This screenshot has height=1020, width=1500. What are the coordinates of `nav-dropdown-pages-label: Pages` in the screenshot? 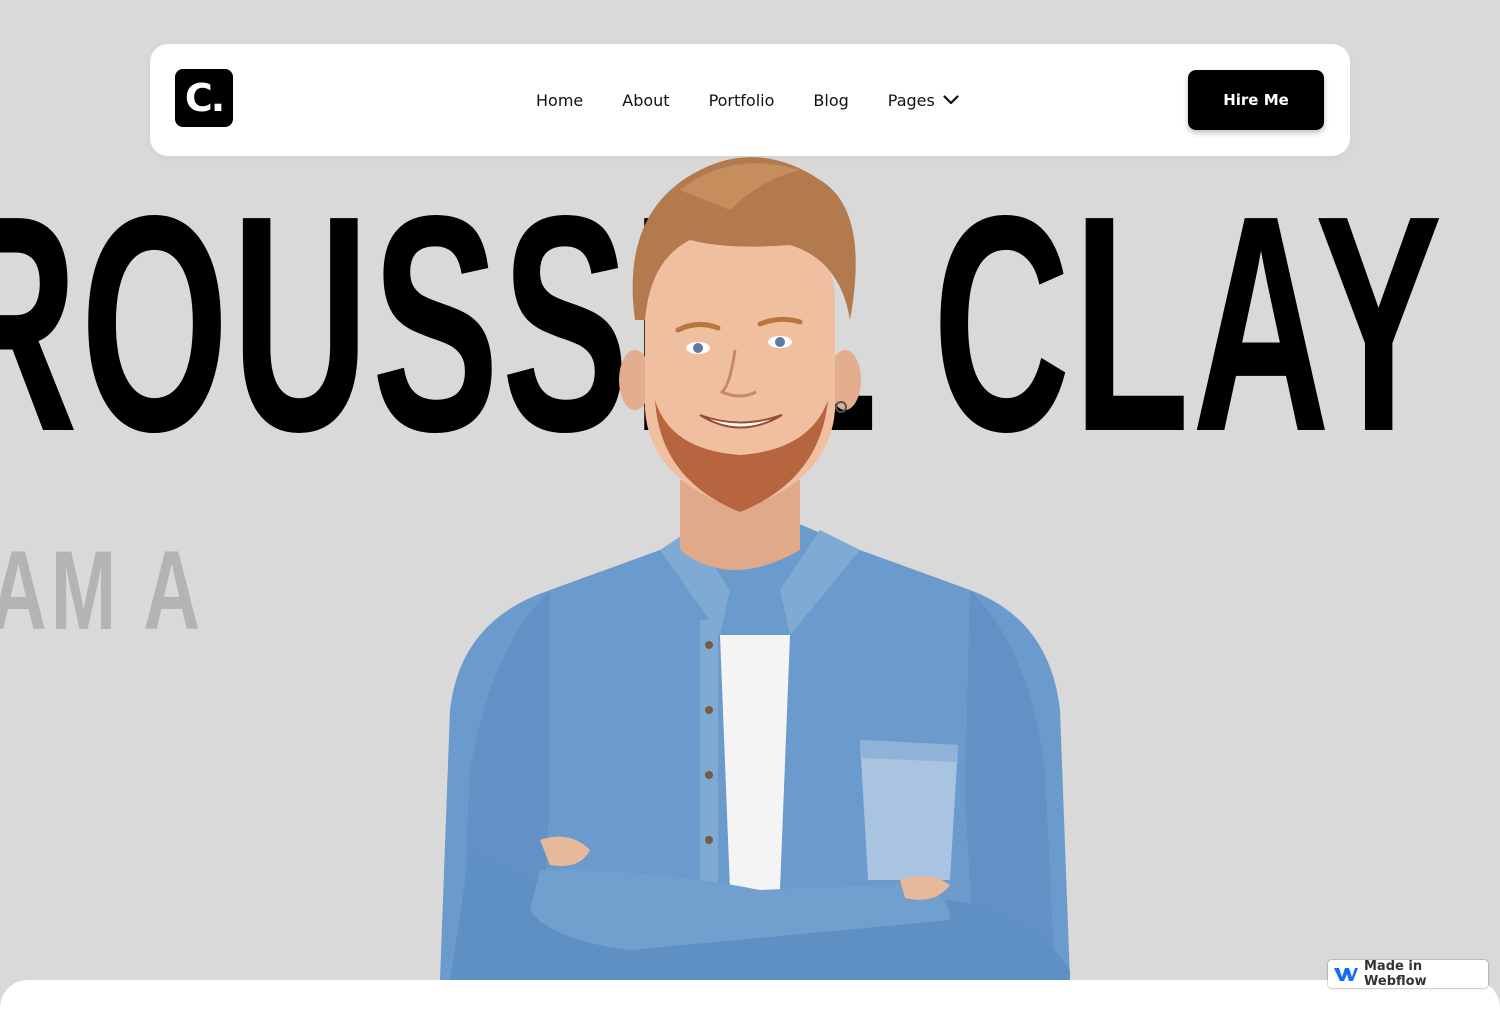 It's located at (911, 100).